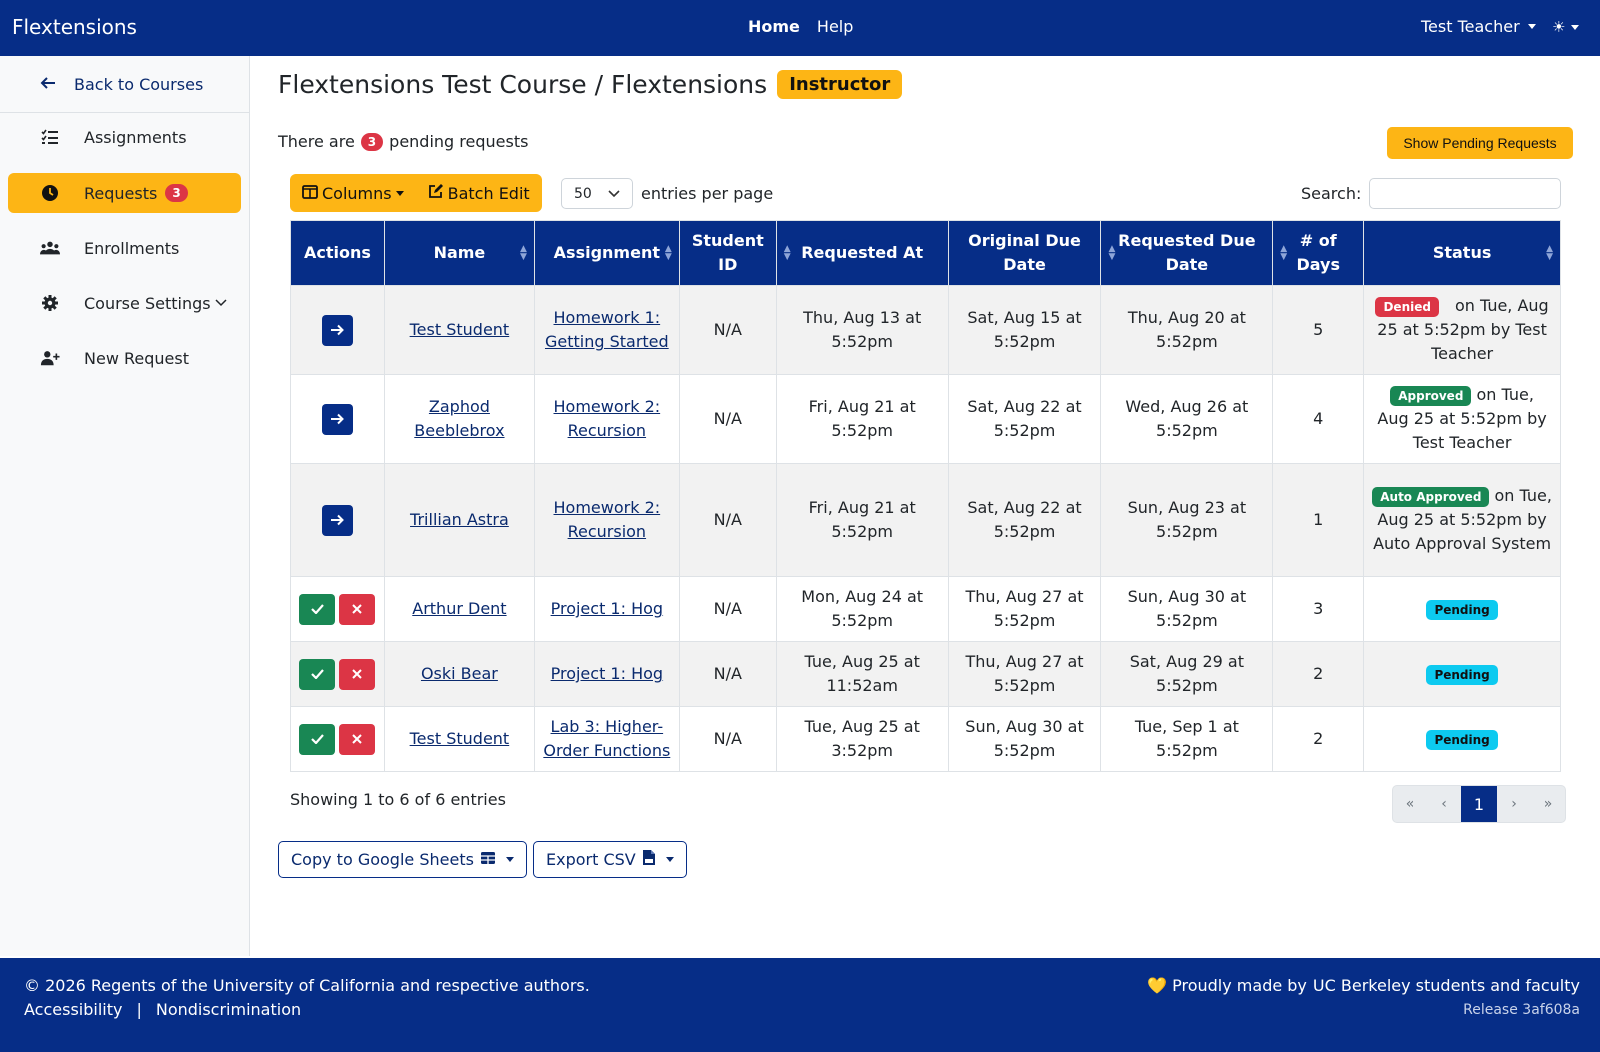  I want to click on brand-logo: Flextensions, so click(74, 27).